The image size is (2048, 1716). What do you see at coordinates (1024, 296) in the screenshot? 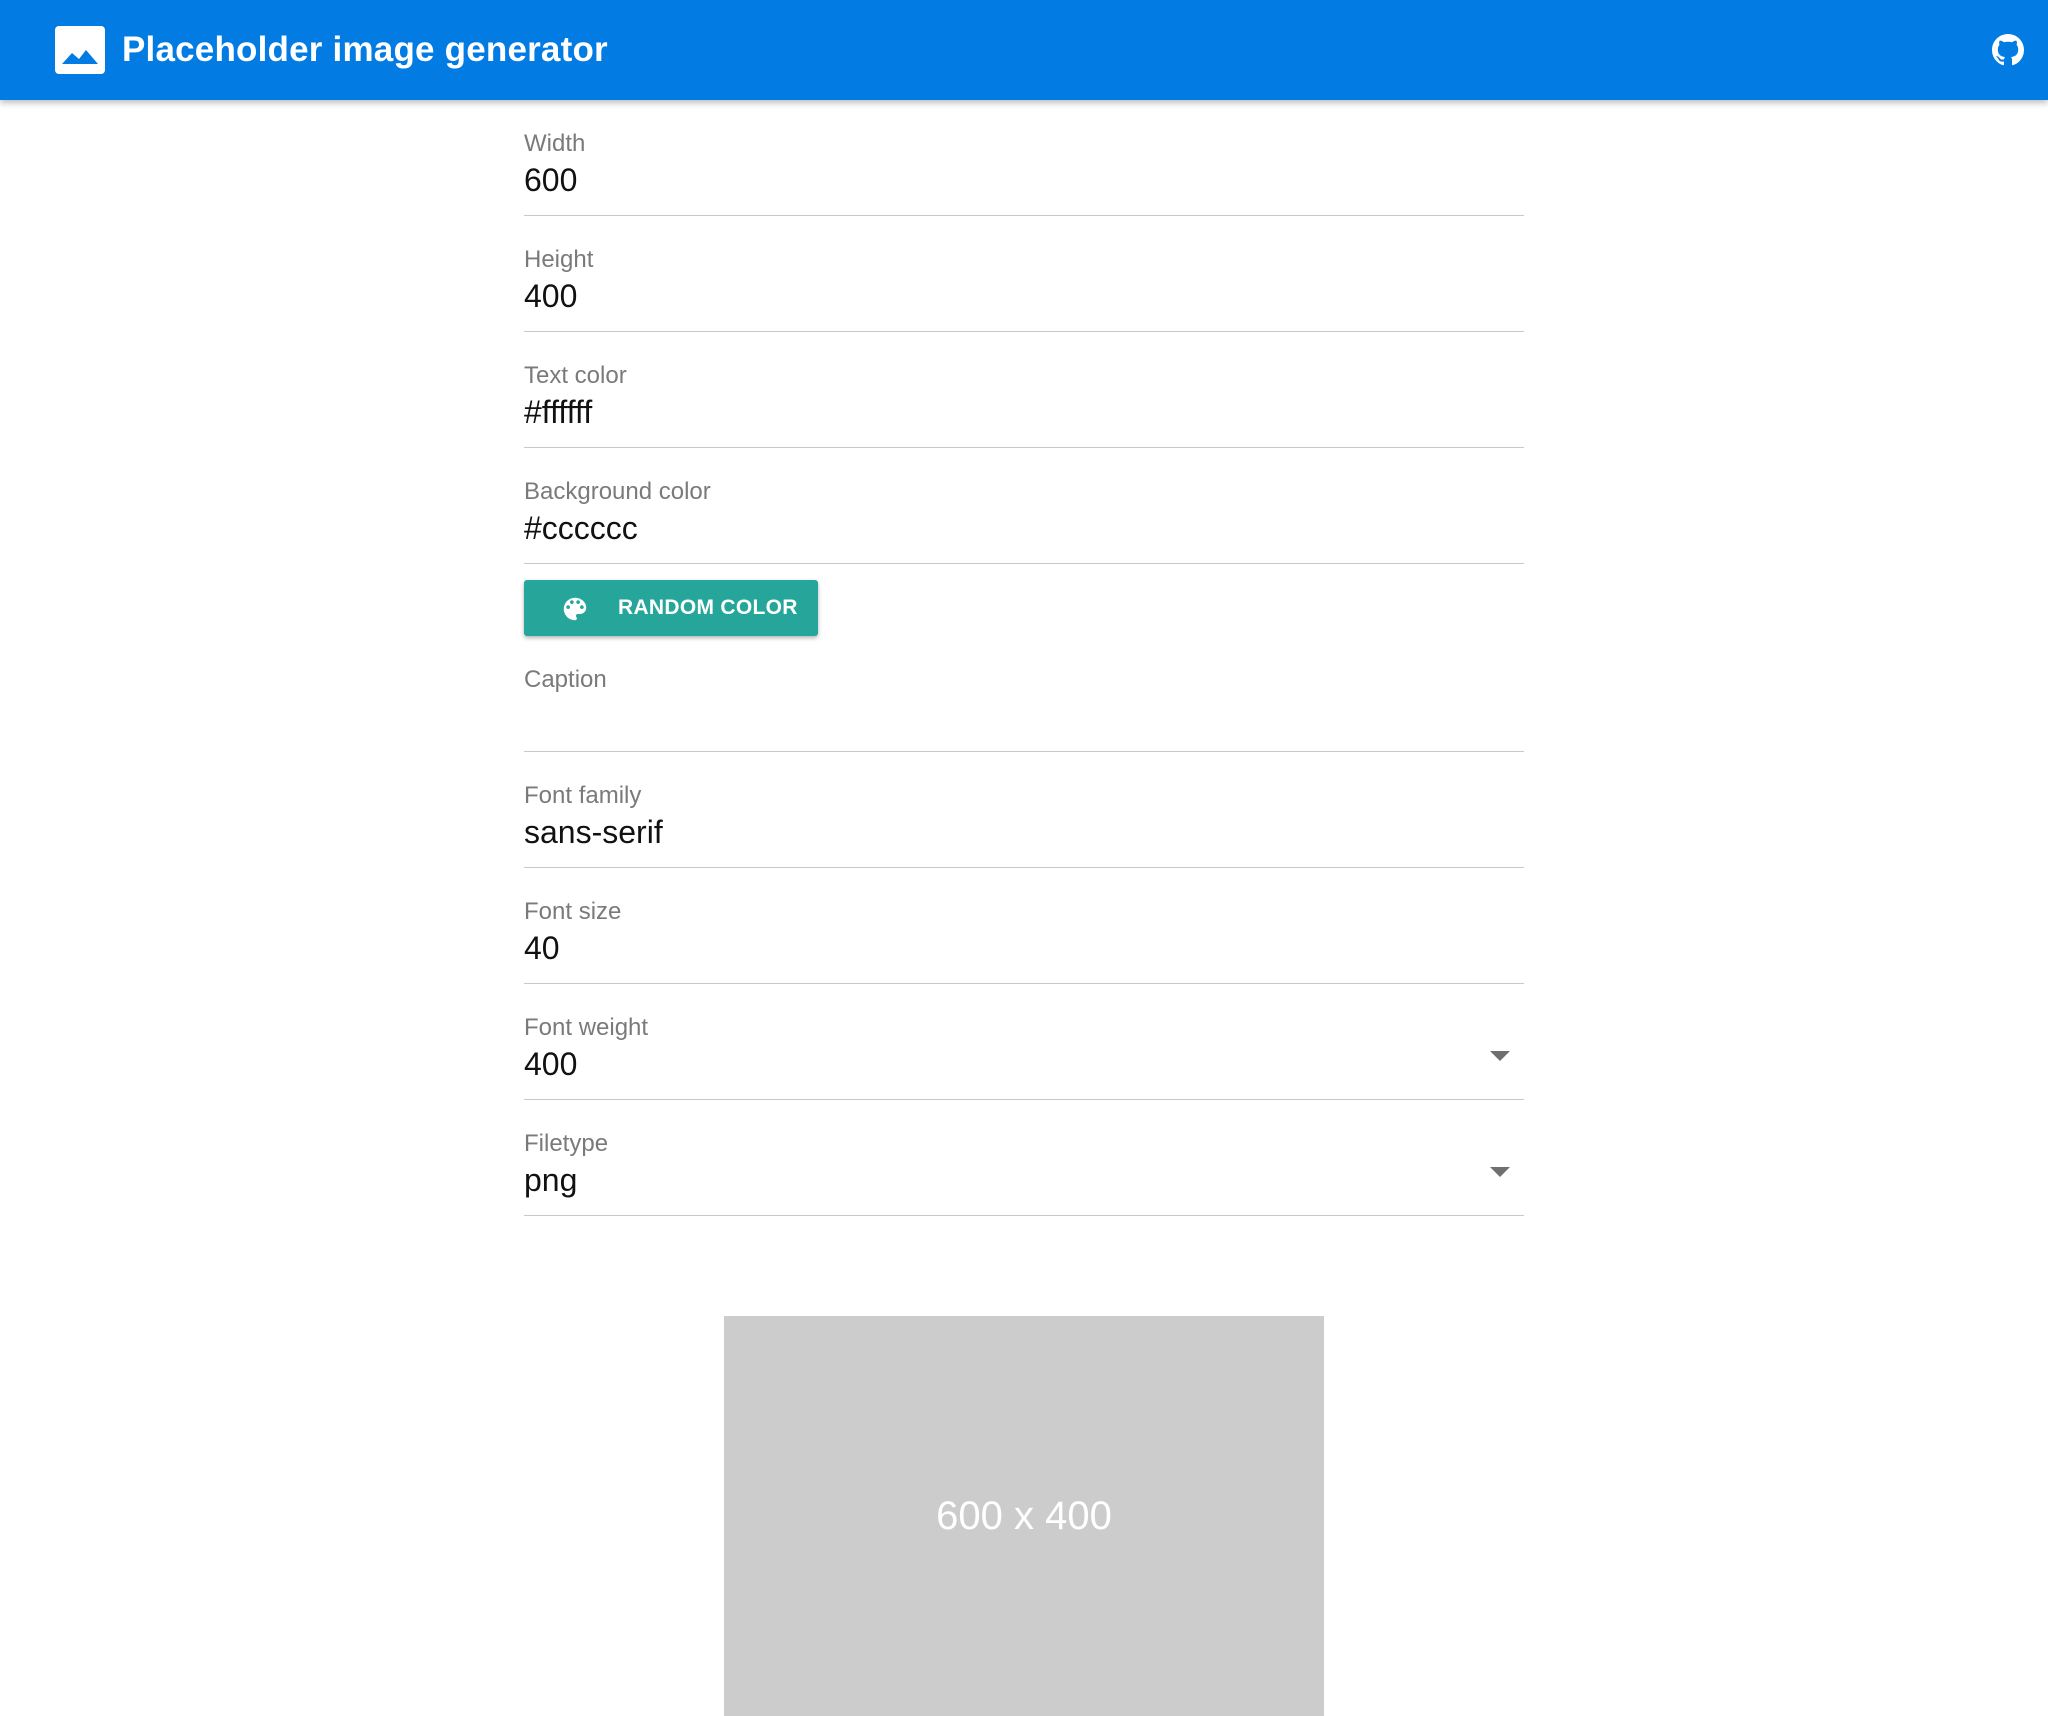
I see `height-input` at bounding box center [1024, 296].